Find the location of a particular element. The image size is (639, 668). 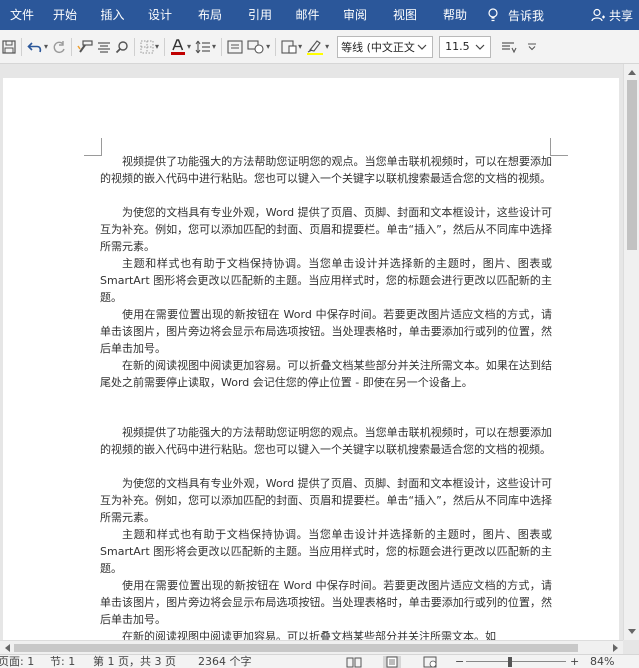

tab-design: 设计 is located at coordinates (160, 15).